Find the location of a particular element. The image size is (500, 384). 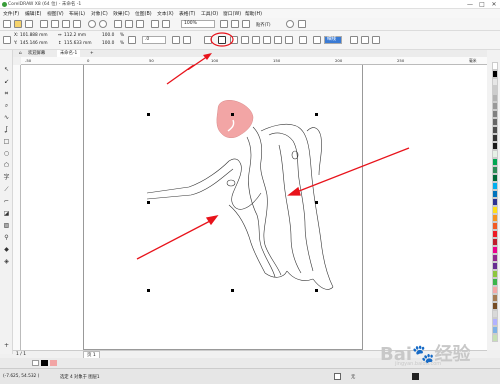

wrap-text-icon is located at coordinates (354, 40).